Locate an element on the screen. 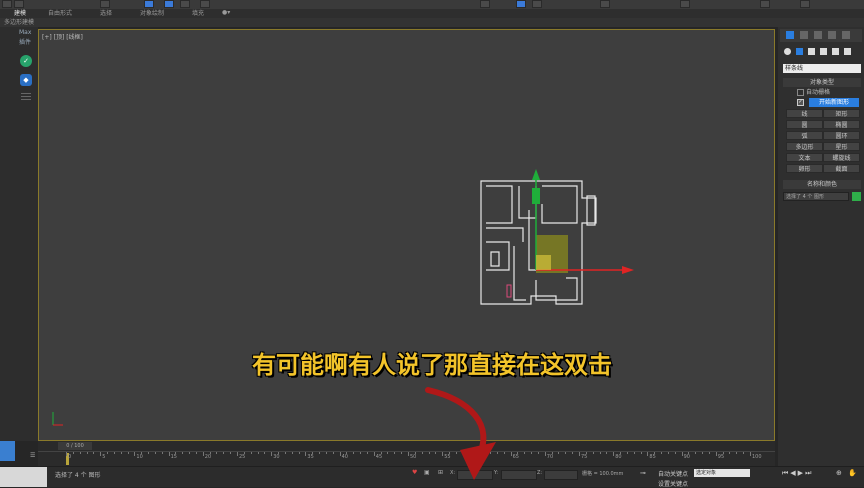  arc-button: 弧 is located at coordinates (804, 135).